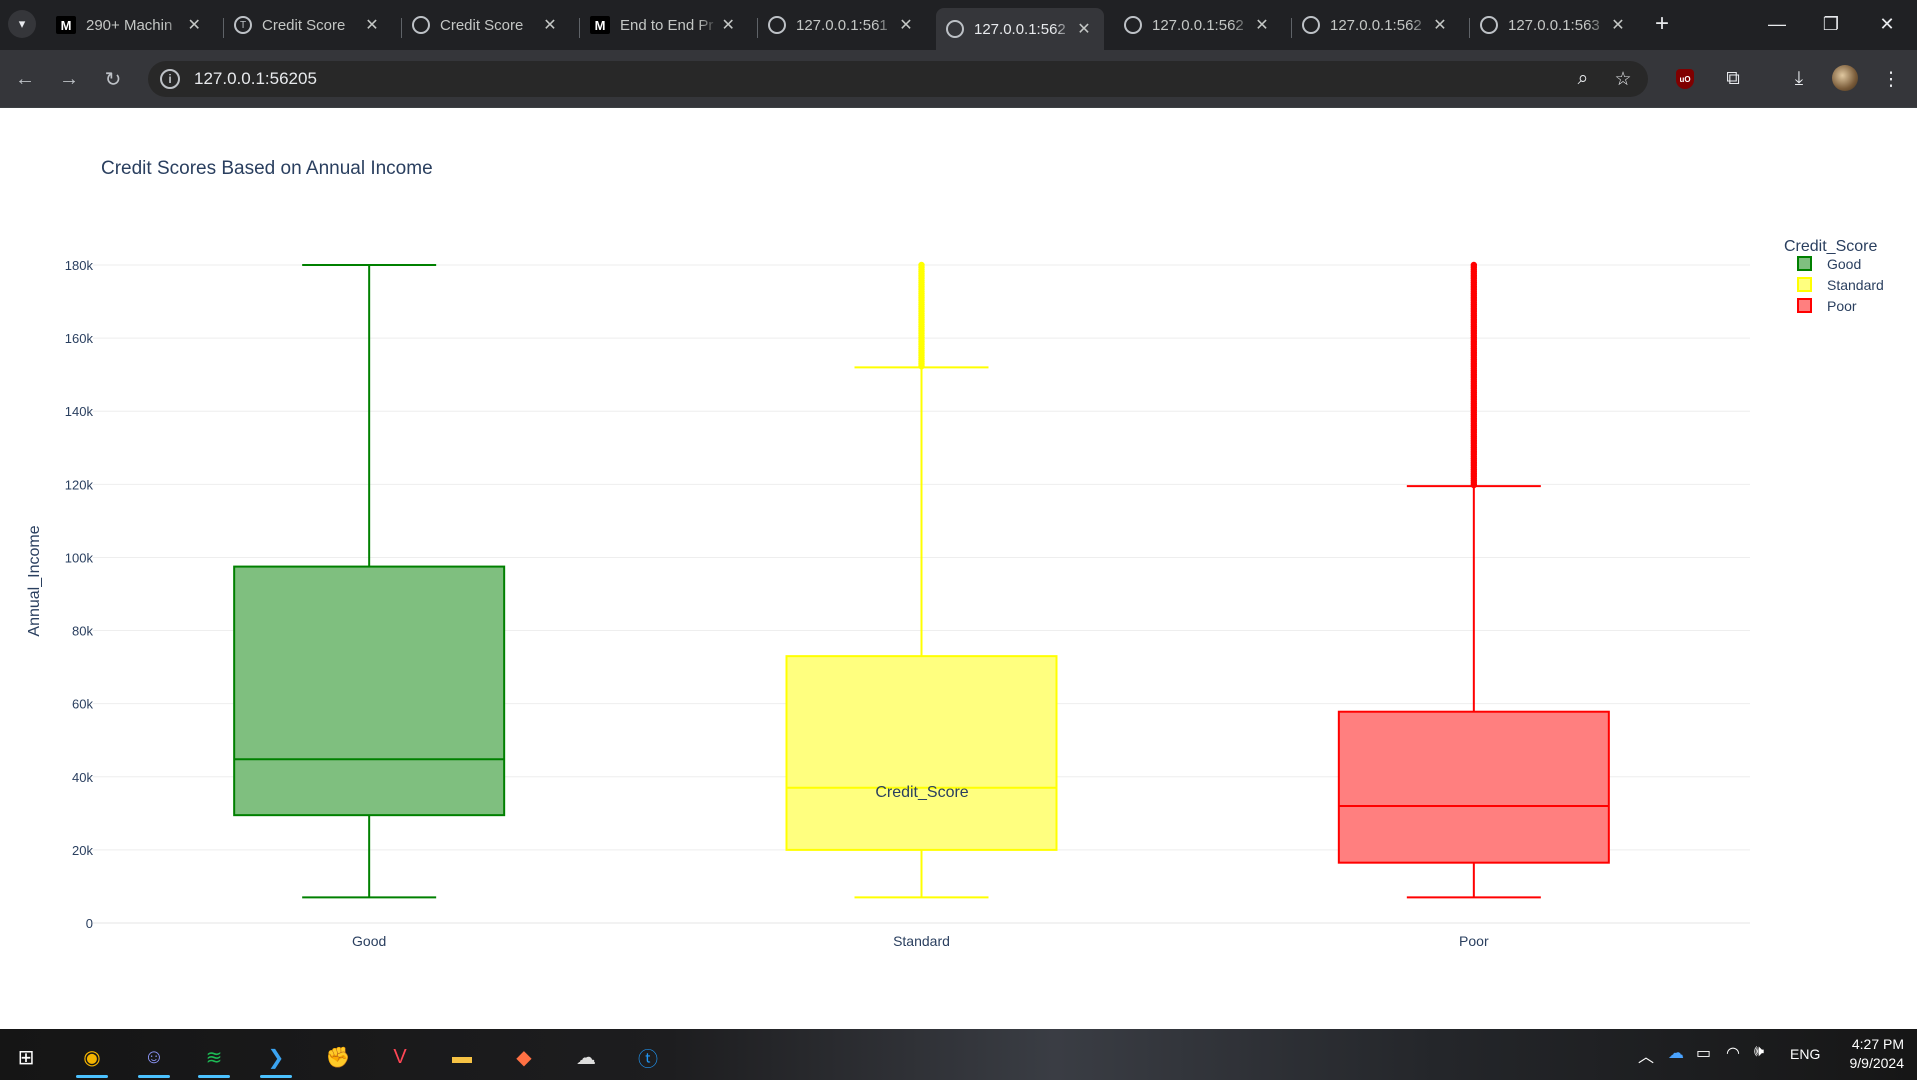 Image resolution: width=1917 pixels, height=1080 pixels. I want to click on onedrive-icon: ☁, so click(1676, 1053).